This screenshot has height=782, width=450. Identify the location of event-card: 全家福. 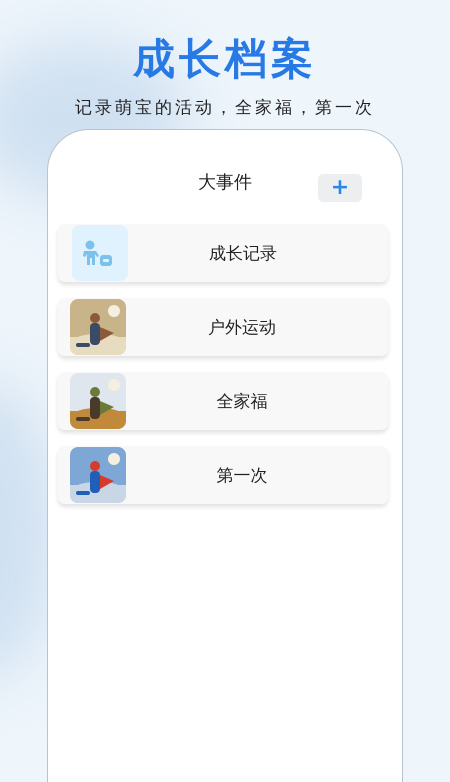
(223, 401).